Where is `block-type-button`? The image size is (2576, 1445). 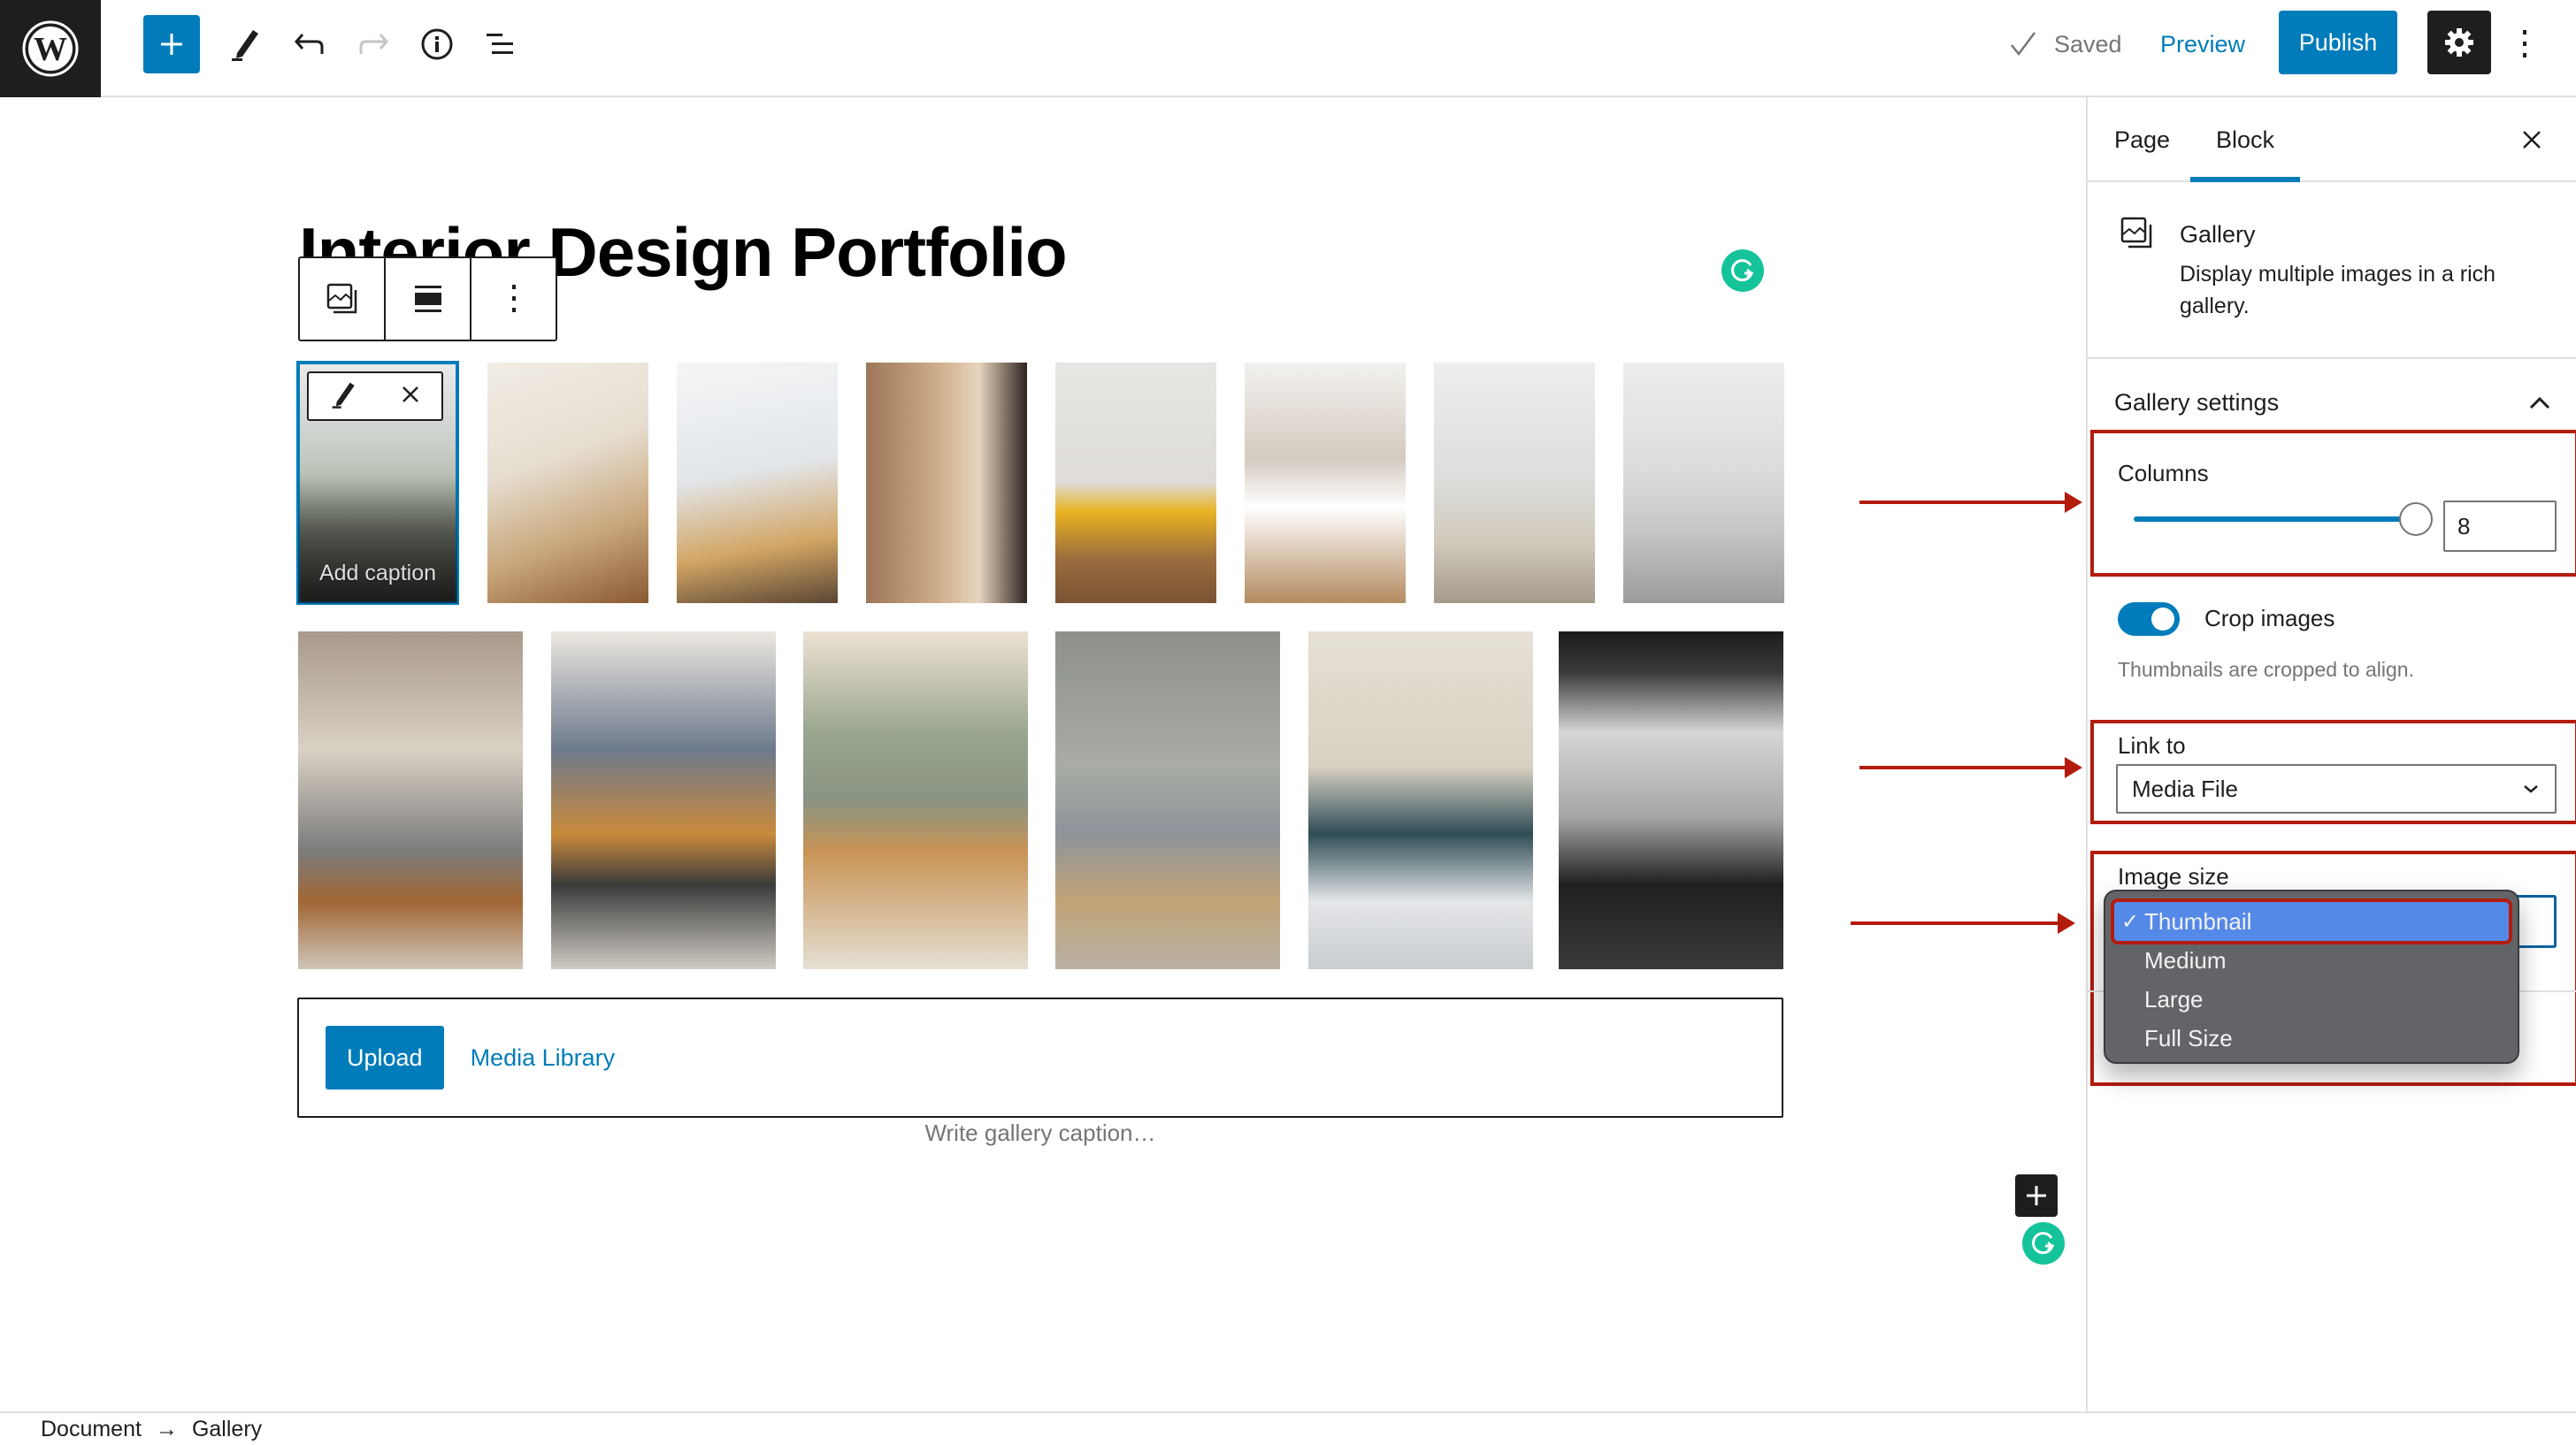
block-type-button is located at coordinates (343, 299).